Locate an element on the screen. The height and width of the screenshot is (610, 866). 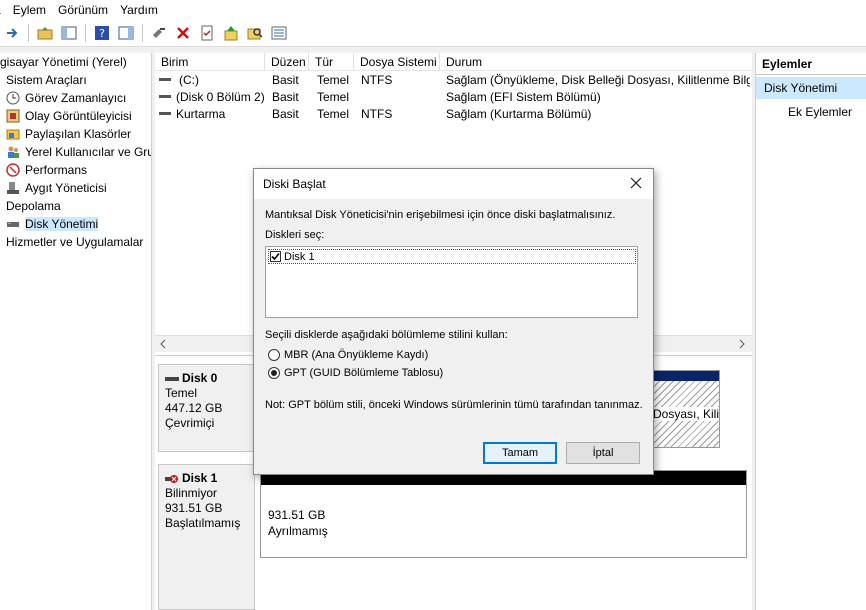
dialog-title-bar: Diski Başlat is located at coordinates (453, 184).